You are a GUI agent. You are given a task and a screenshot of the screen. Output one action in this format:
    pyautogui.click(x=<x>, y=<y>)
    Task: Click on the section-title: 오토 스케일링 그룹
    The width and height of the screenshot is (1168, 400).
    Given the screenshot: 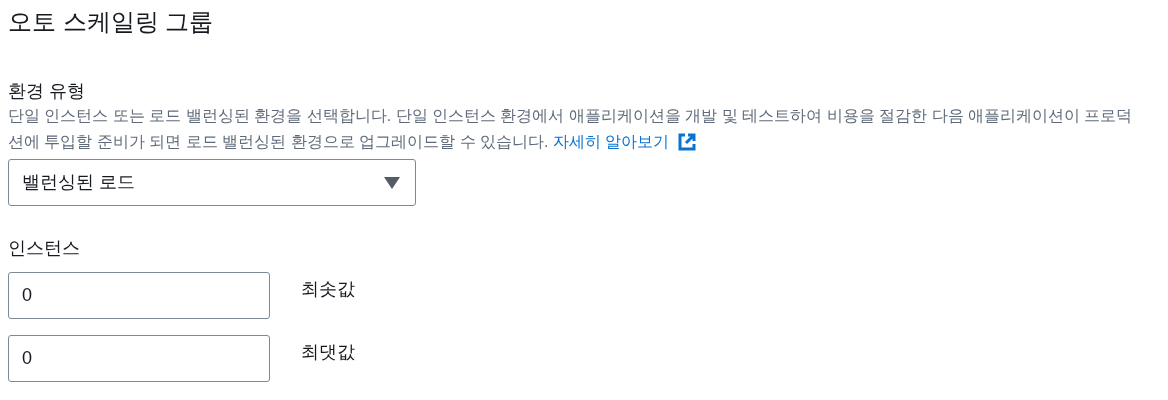 What is the action you would take?
    pyautogui.click(x=111, y=22)
    